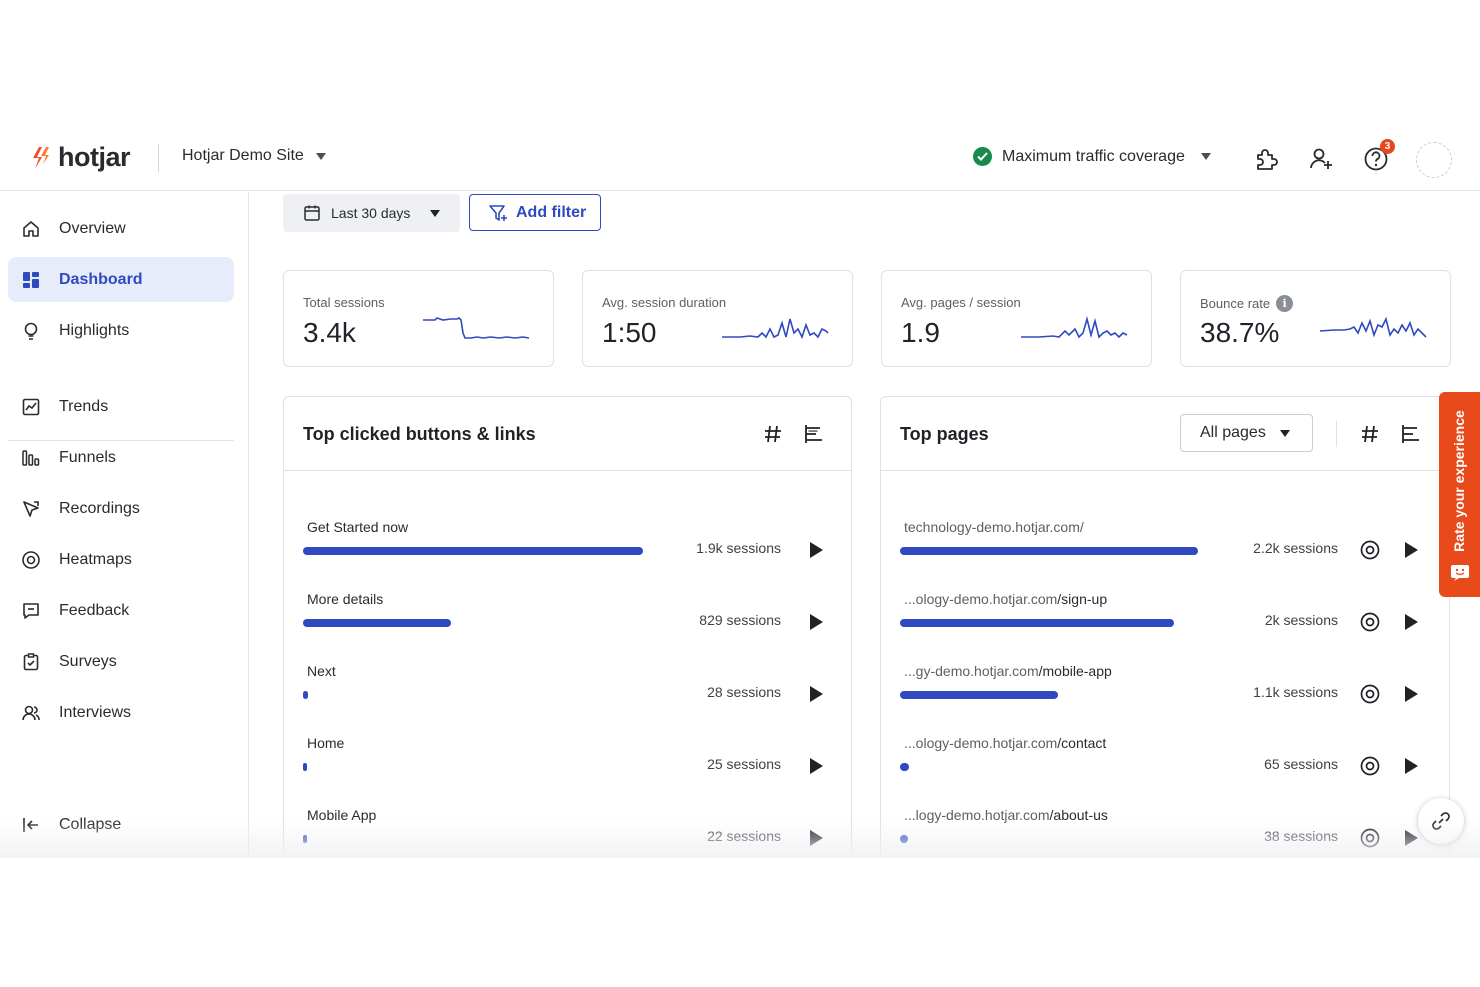 The height and width of the screenshot is (987, 1480). I want to click on session-count: 38 sessions, so click(1301, 836).